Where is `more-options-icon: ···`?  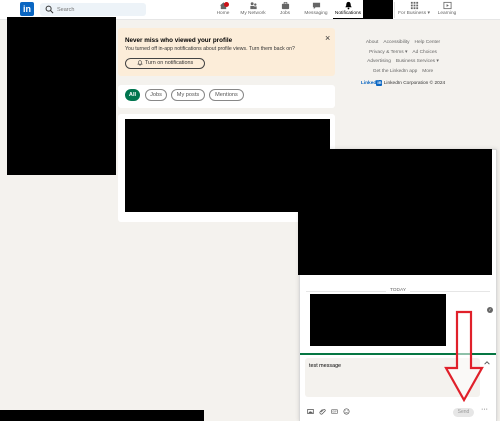
more-options-icon: ··· is located at coordinates (484, 409).